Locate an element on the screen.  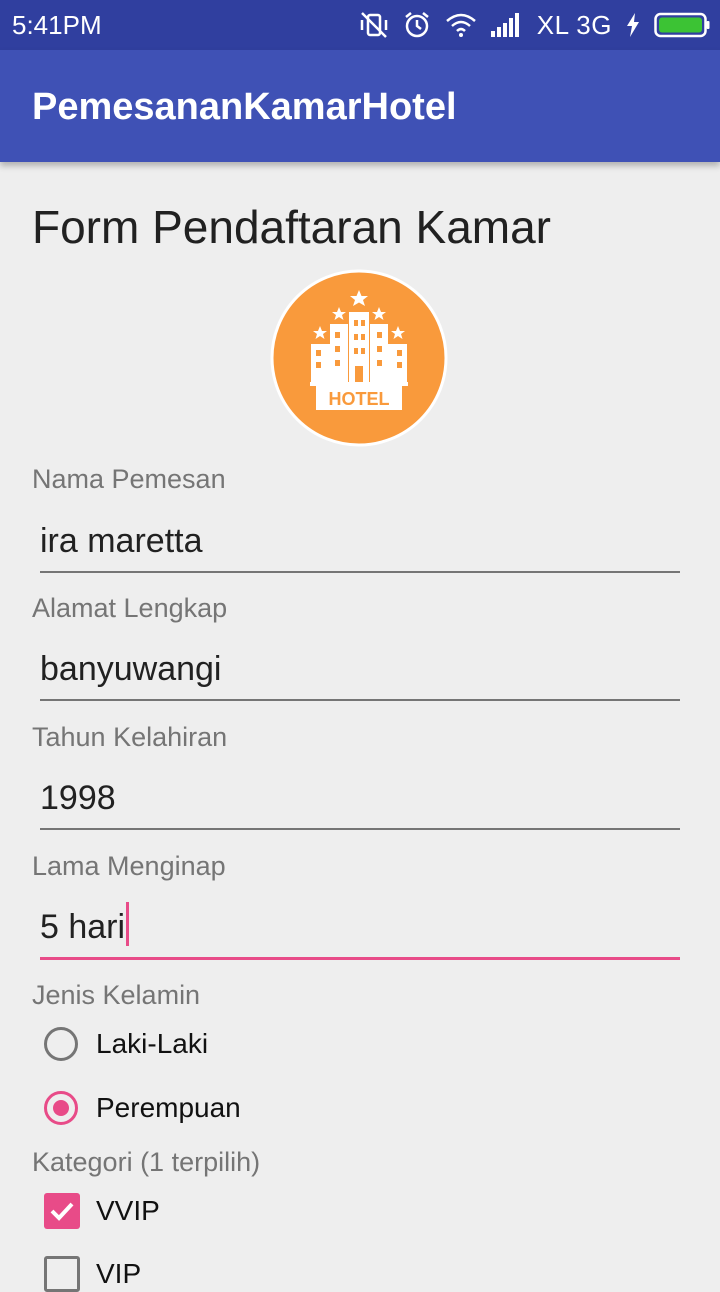
category-label: Kategori (1 terpilih) is located at coordinates (146, 1162).